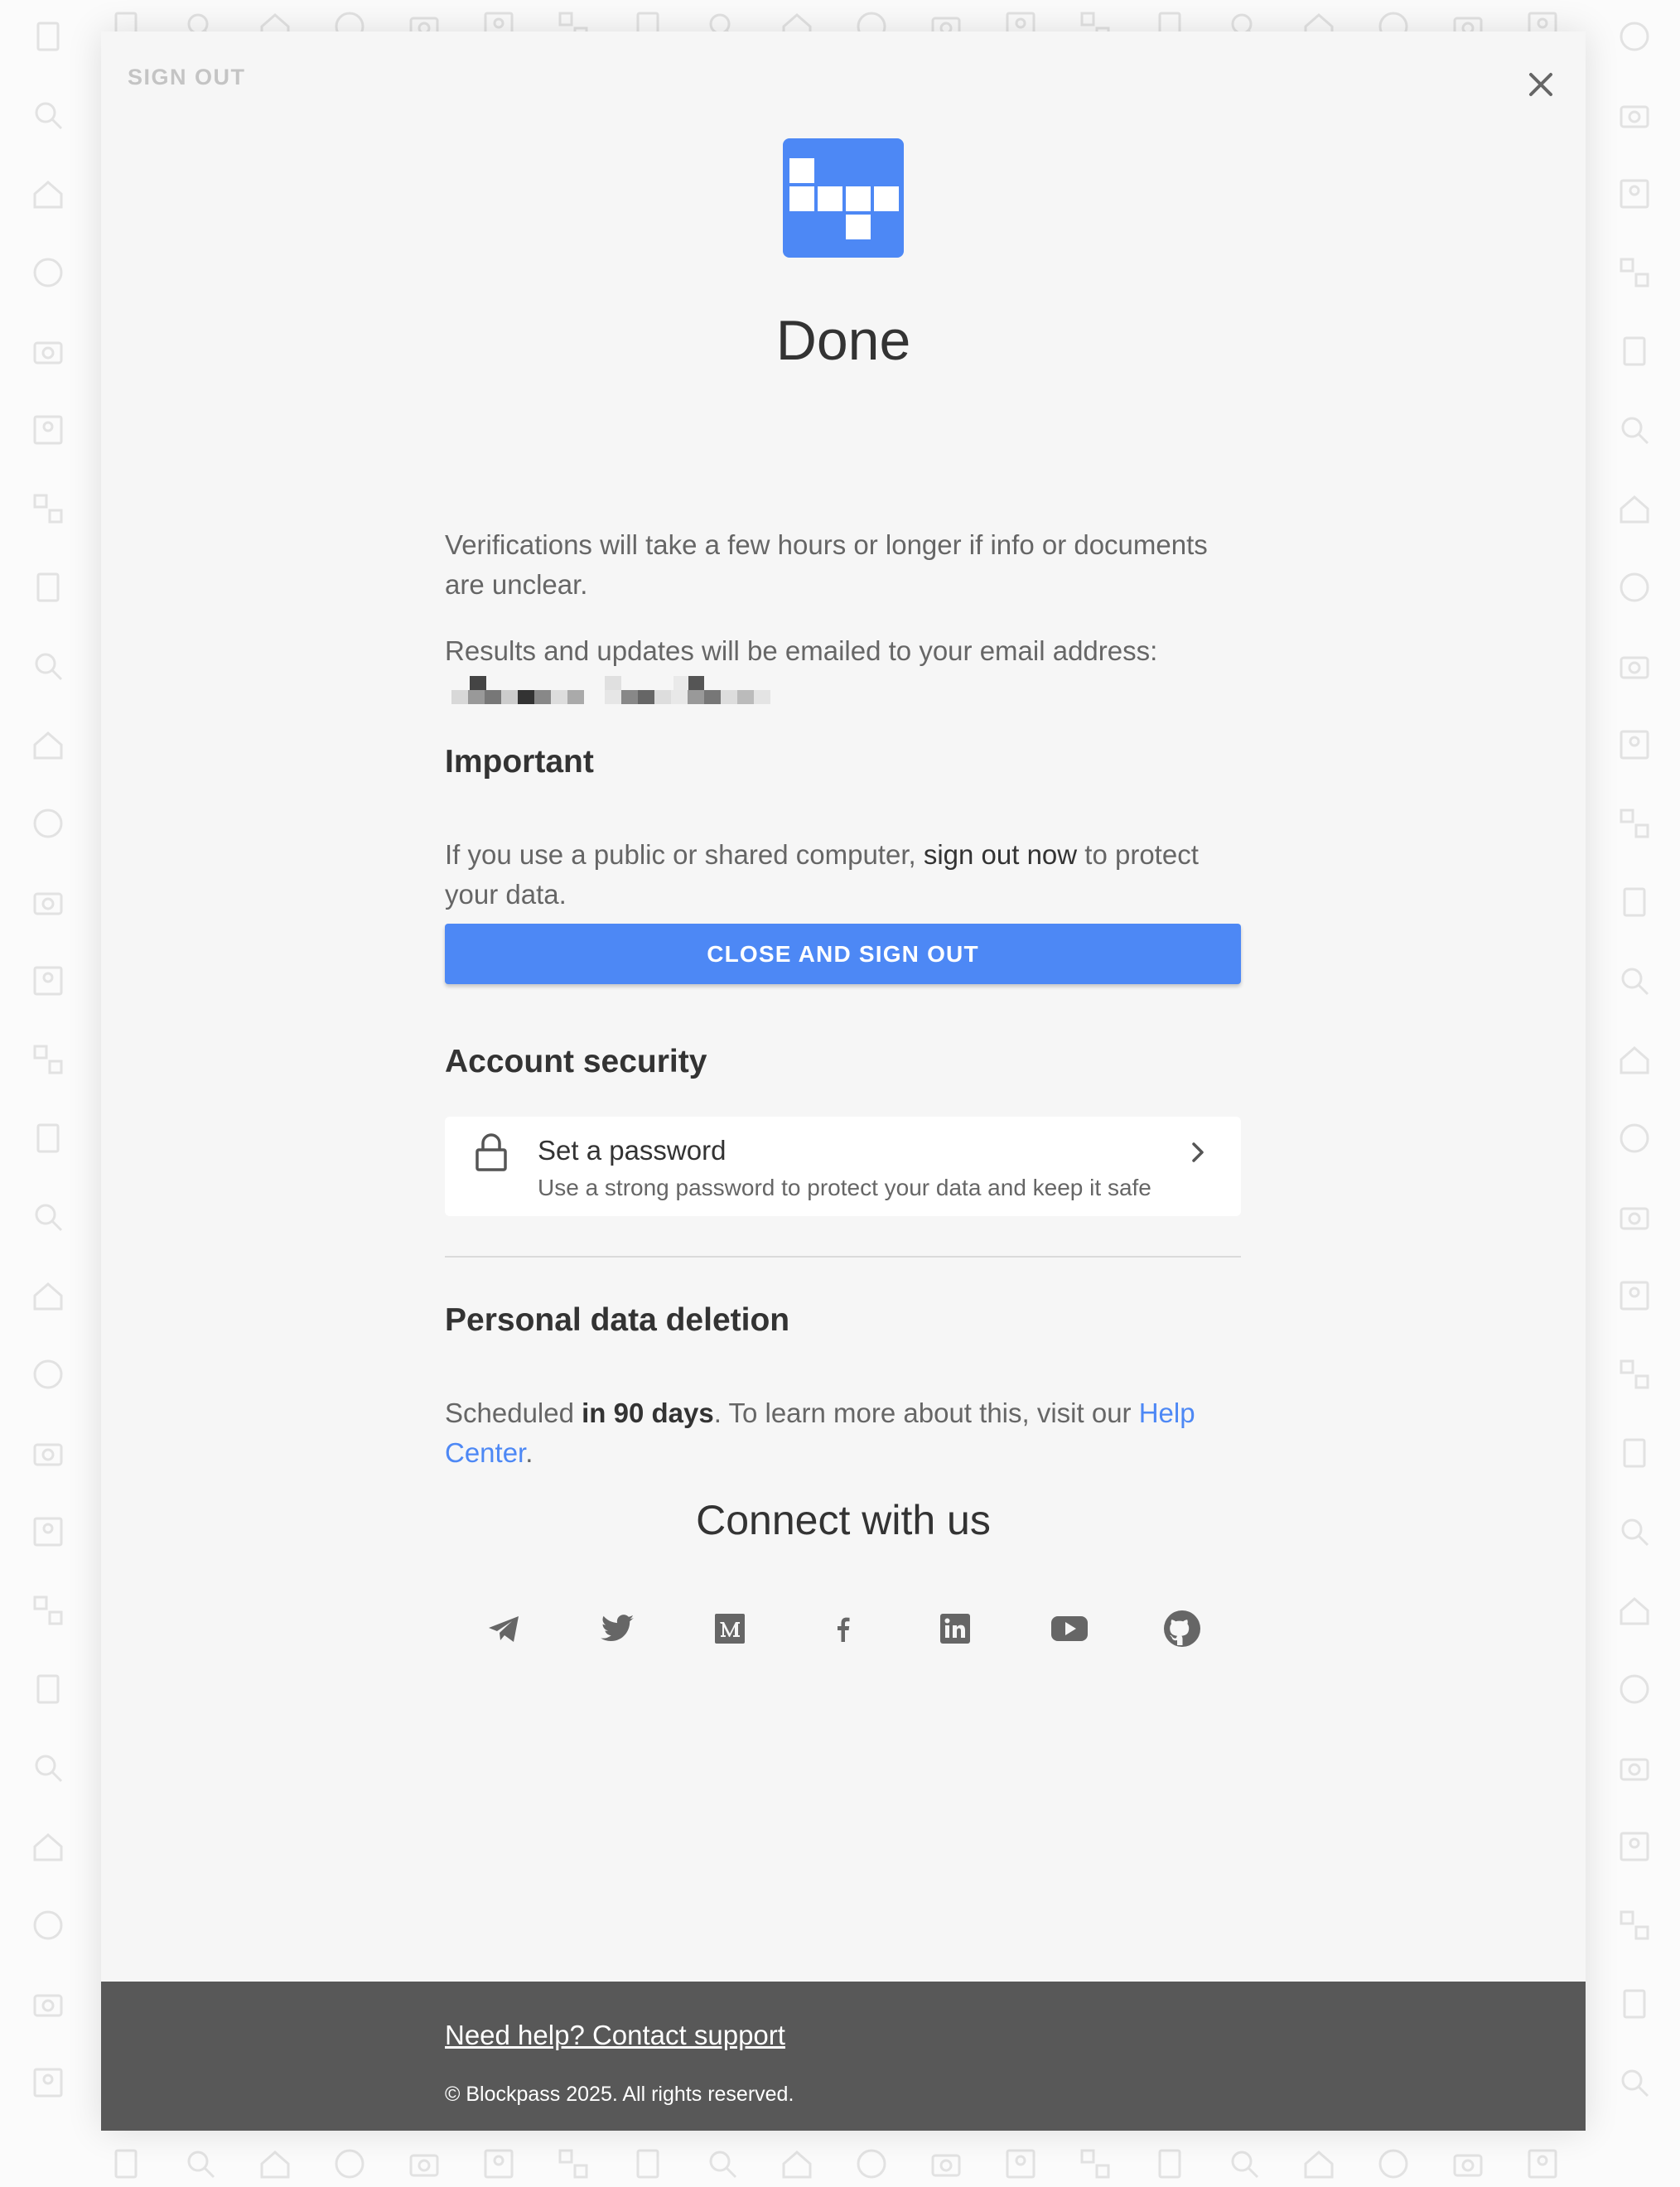 Image resolution: width=1680 pixels, height=2187 pixels. Describe the element at coordinates (49, 1086) in the screenshot. I see `background-pattern-left` at that location.